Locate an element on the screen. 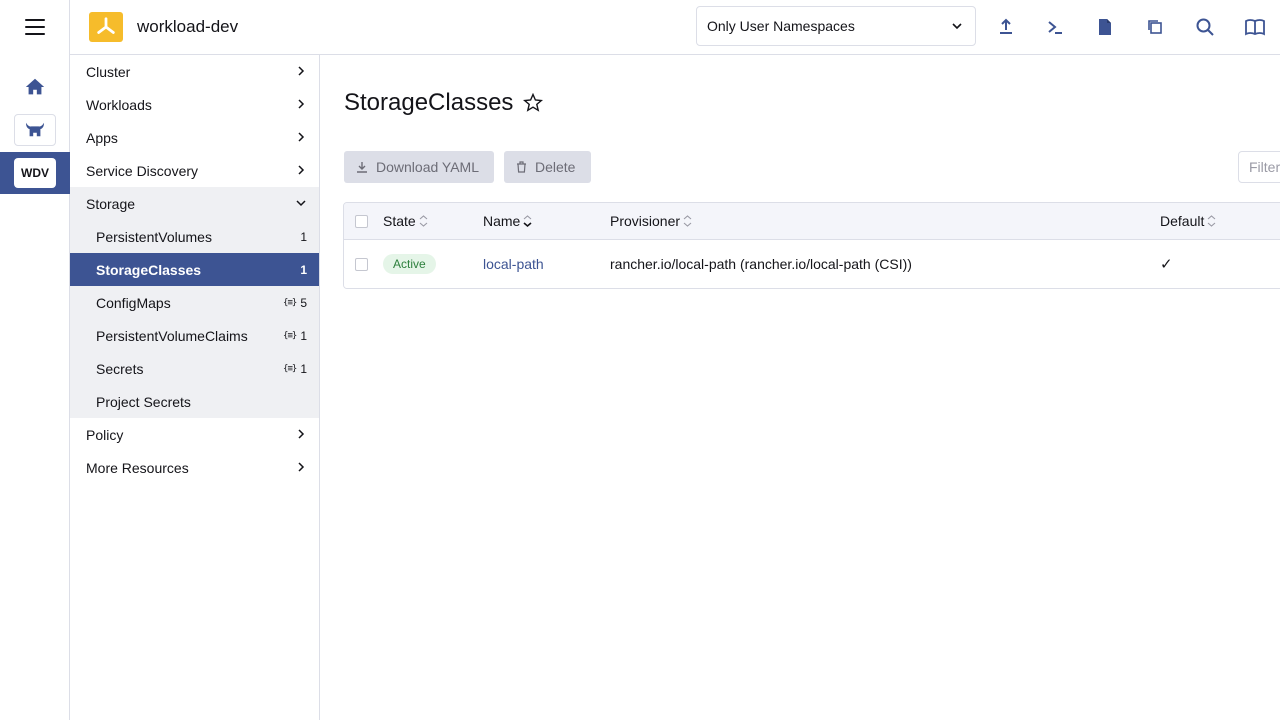  column-header-label: Provisioner is located at coordinates (645, 221).